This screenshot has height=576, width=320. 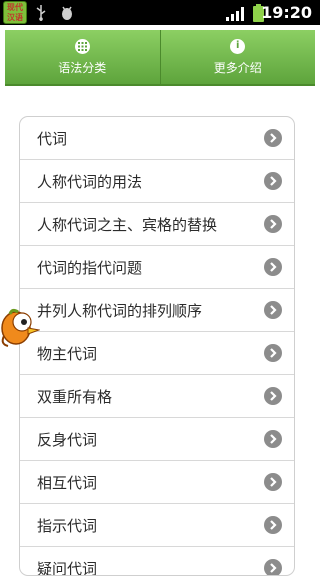 I want to click on tab-label: 语法分类, so click(x=82, y=67).